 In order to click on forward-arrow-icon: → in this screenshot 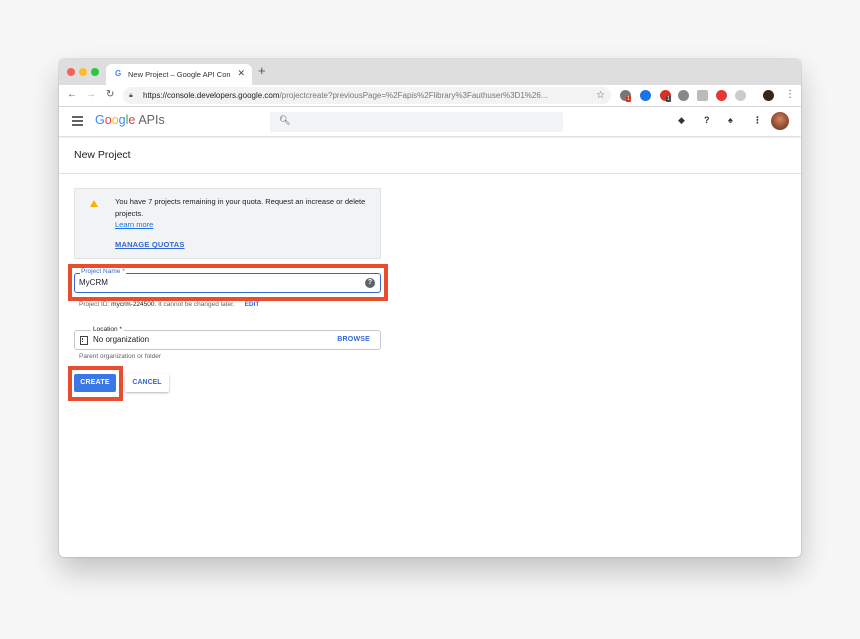, I will do `click(91, 95)`.